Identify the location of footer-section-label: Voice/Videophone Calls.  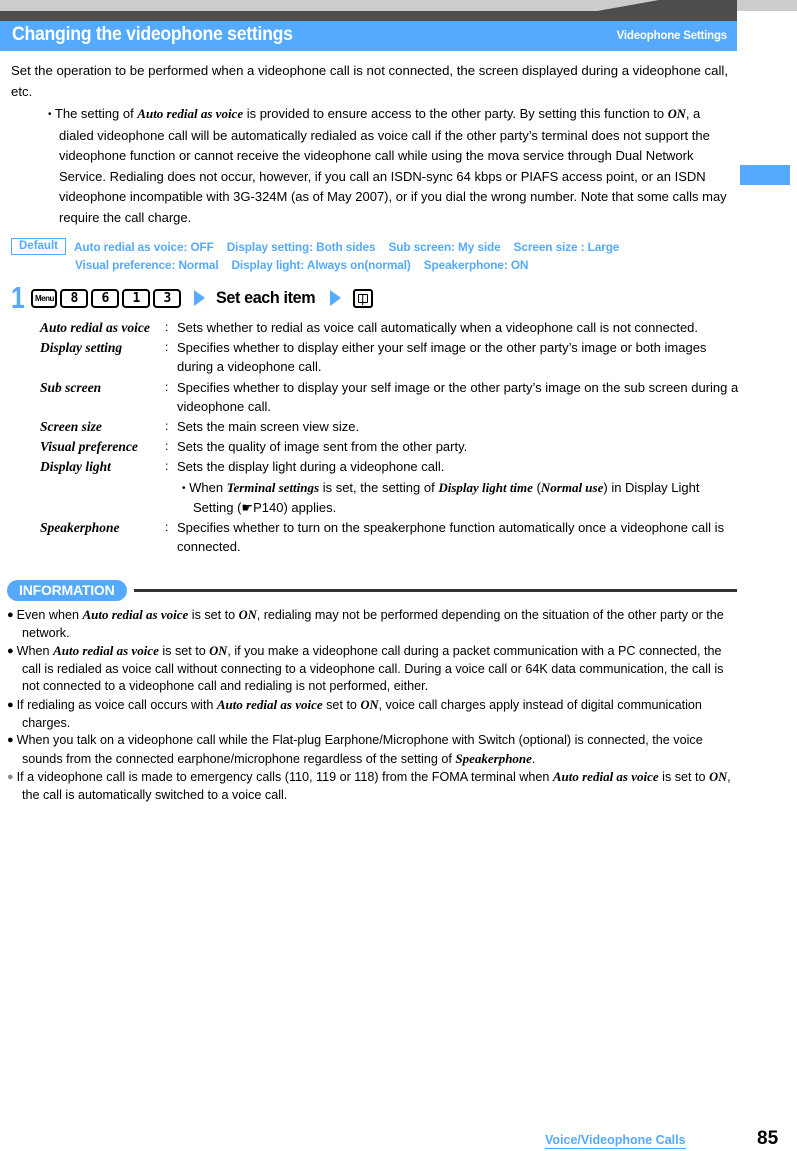
(615, 1141).